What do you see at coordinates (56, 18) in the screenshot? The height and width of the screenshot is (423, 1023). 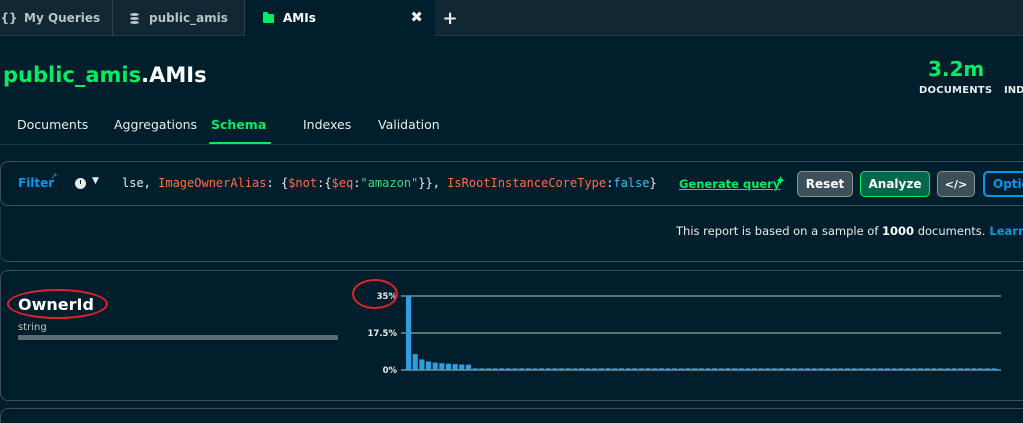 I see `tab-my-queries: {} My Queries` at bounding box center [56, 18].